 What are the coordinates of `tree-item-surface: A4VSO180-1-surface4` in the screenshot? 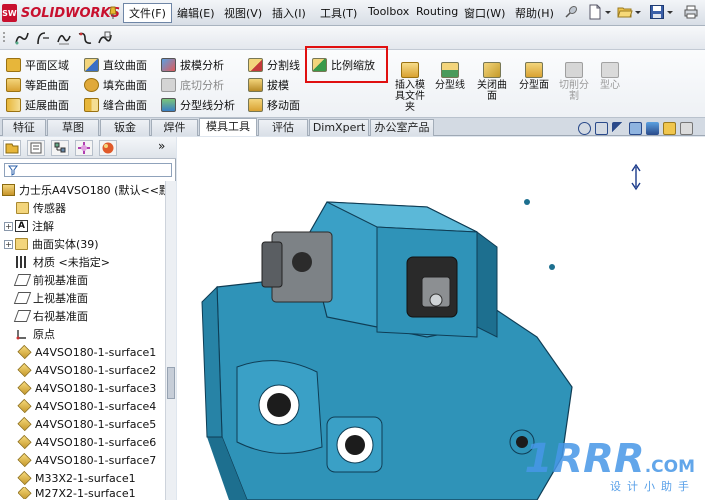 It's located at (86, 406).